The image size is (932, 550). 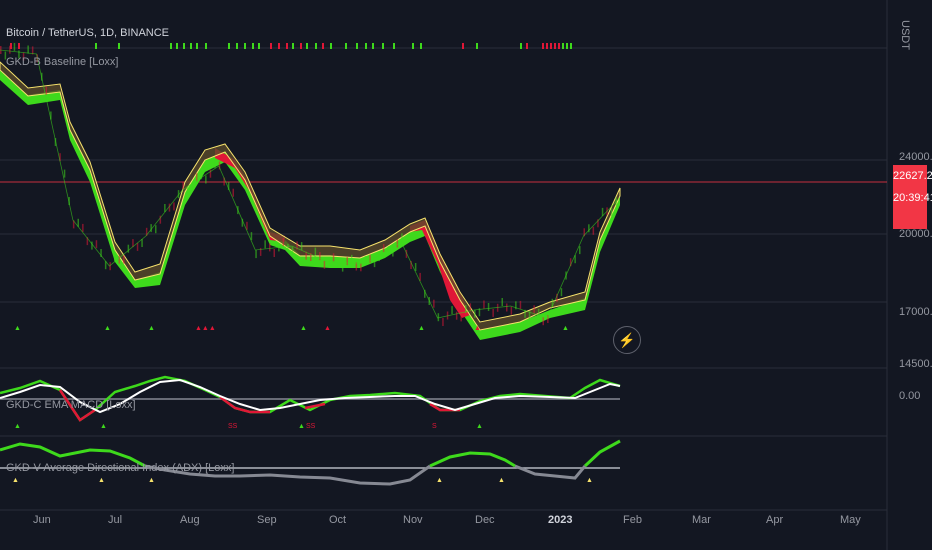 What do you see at coordinates (485, 520) in the screenshot?
I see `time-tick: Dec` at bounding box center [485, 520].